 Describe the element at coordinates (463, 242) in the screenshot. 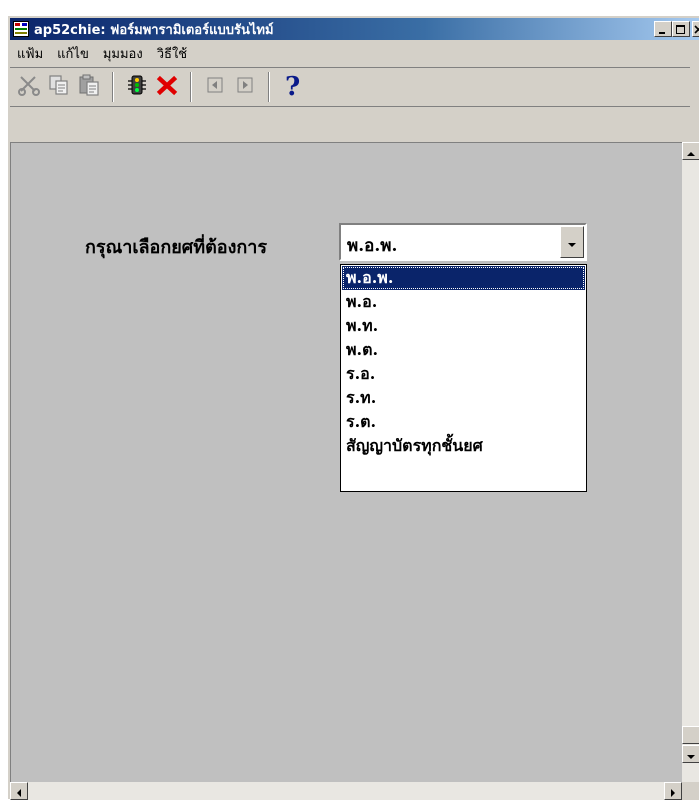

I see `rank-combobox: พ.อ.พ.` at that location.